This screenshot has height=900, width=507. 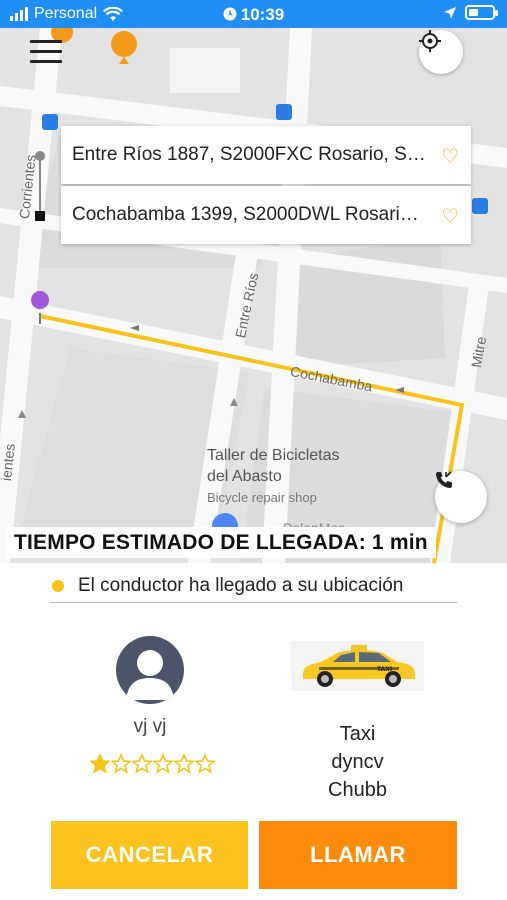 I want to click on vehicle-info: Taxi dyncv Chubb, so click(x=357, y=762).